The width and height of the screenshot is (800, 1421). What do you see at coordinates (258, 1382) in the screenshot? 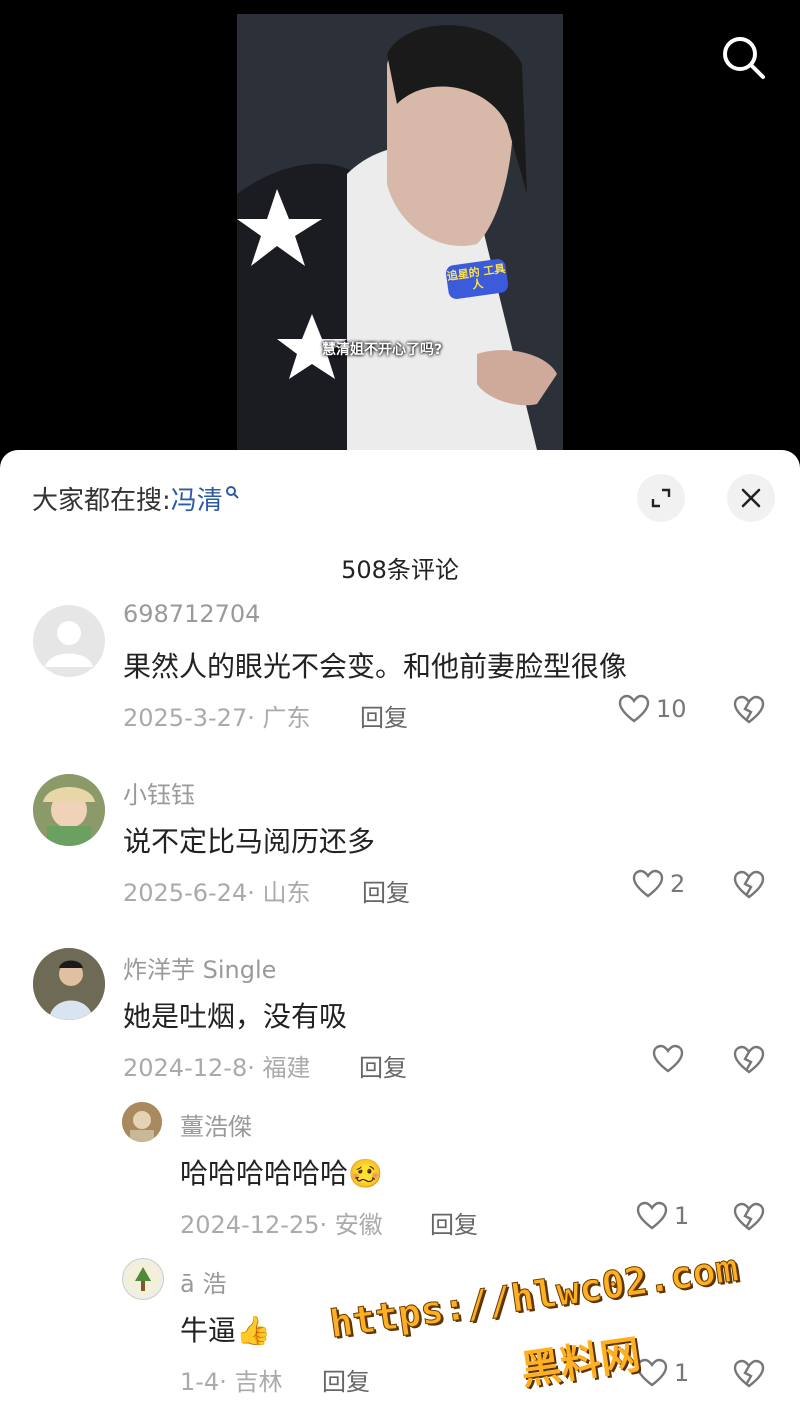
I see `reply-location: 吉林` at bounding box center [258, 1382].